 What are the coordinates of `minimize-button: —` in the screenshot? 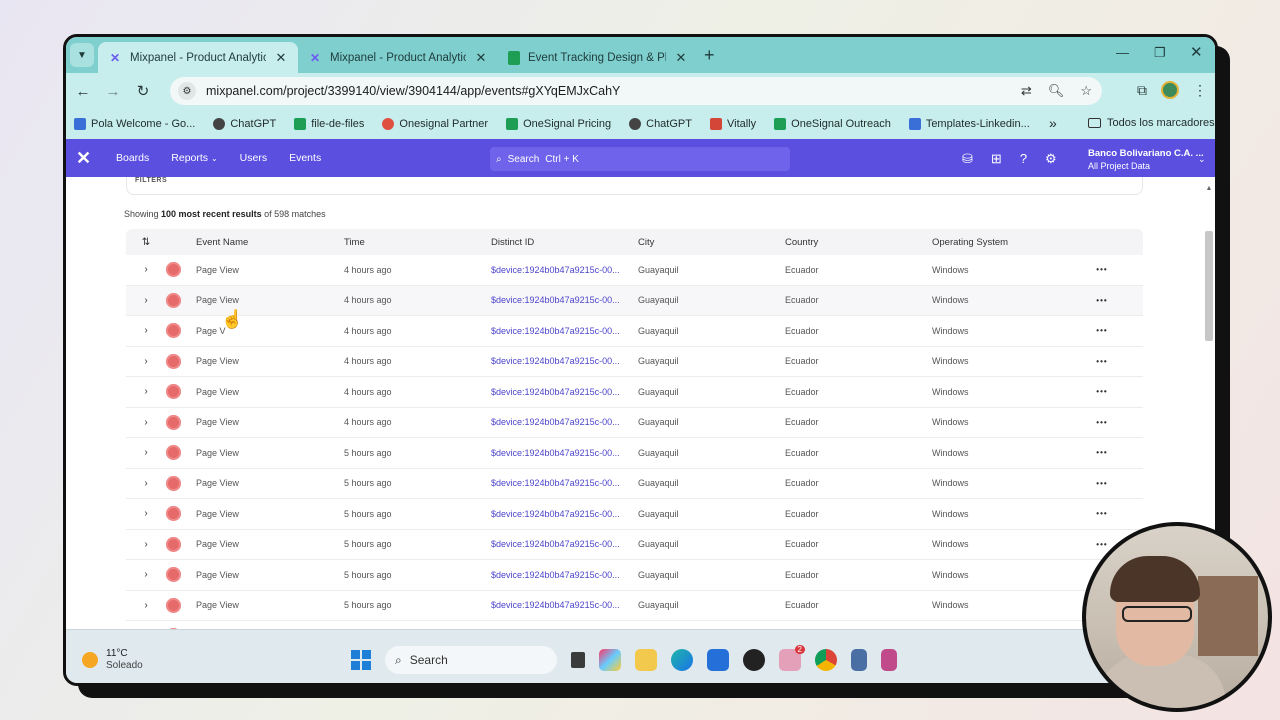 It's located at (1122, 52).